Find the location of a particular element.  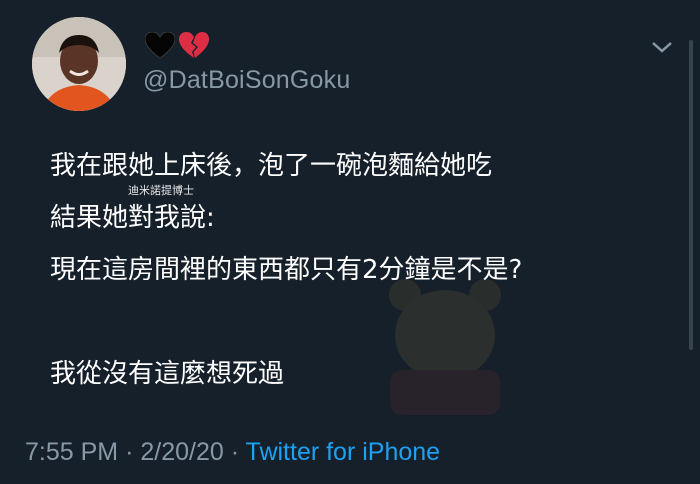

avatar-image is located at coordinates (79, 64).